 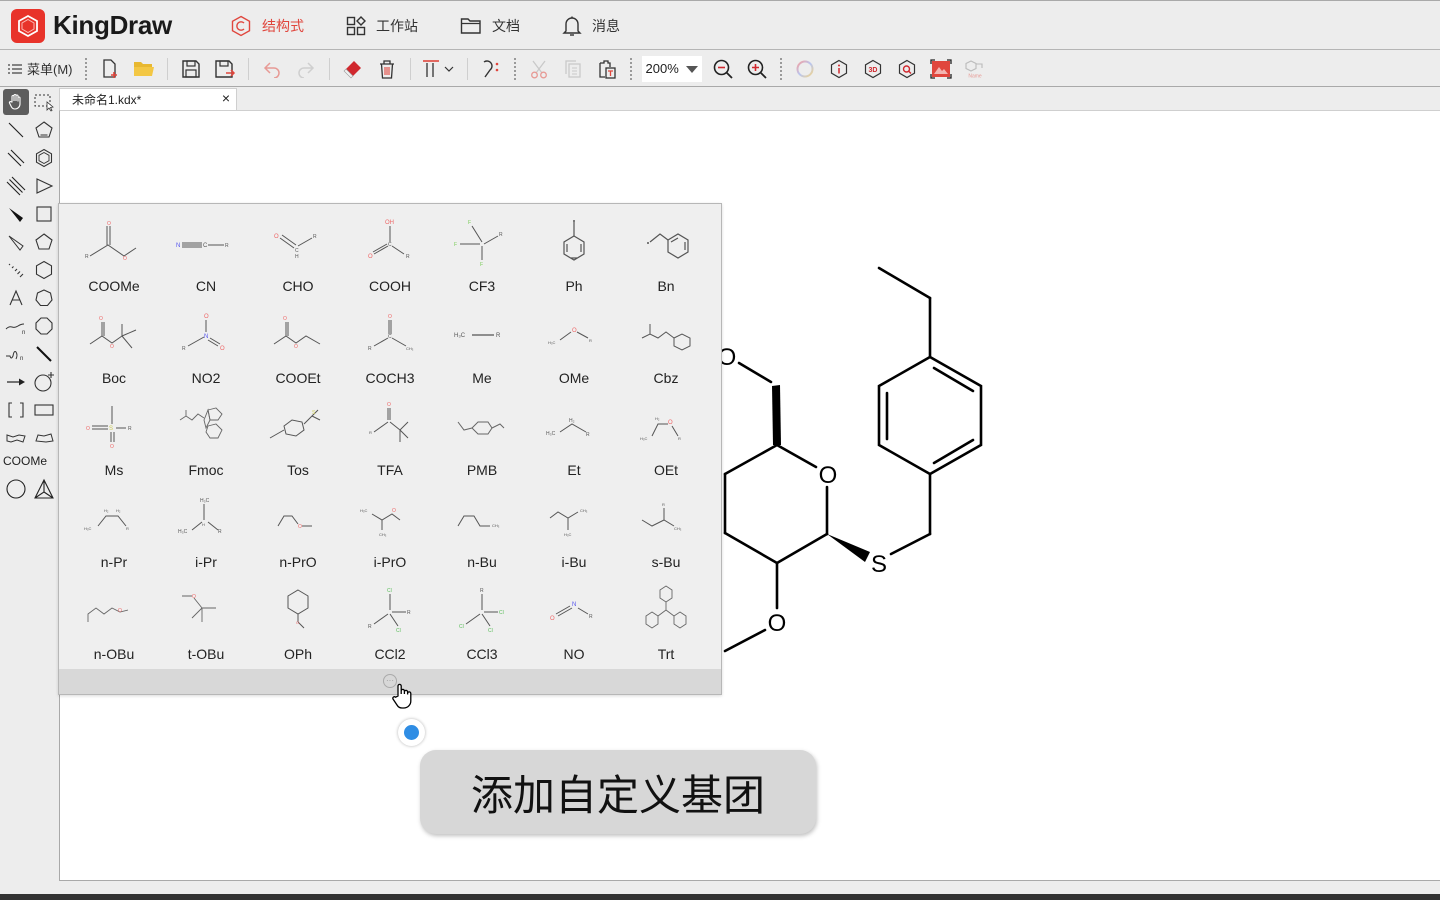 I want to click on group-item-tos: S Tos, so click(x=298, y=436).